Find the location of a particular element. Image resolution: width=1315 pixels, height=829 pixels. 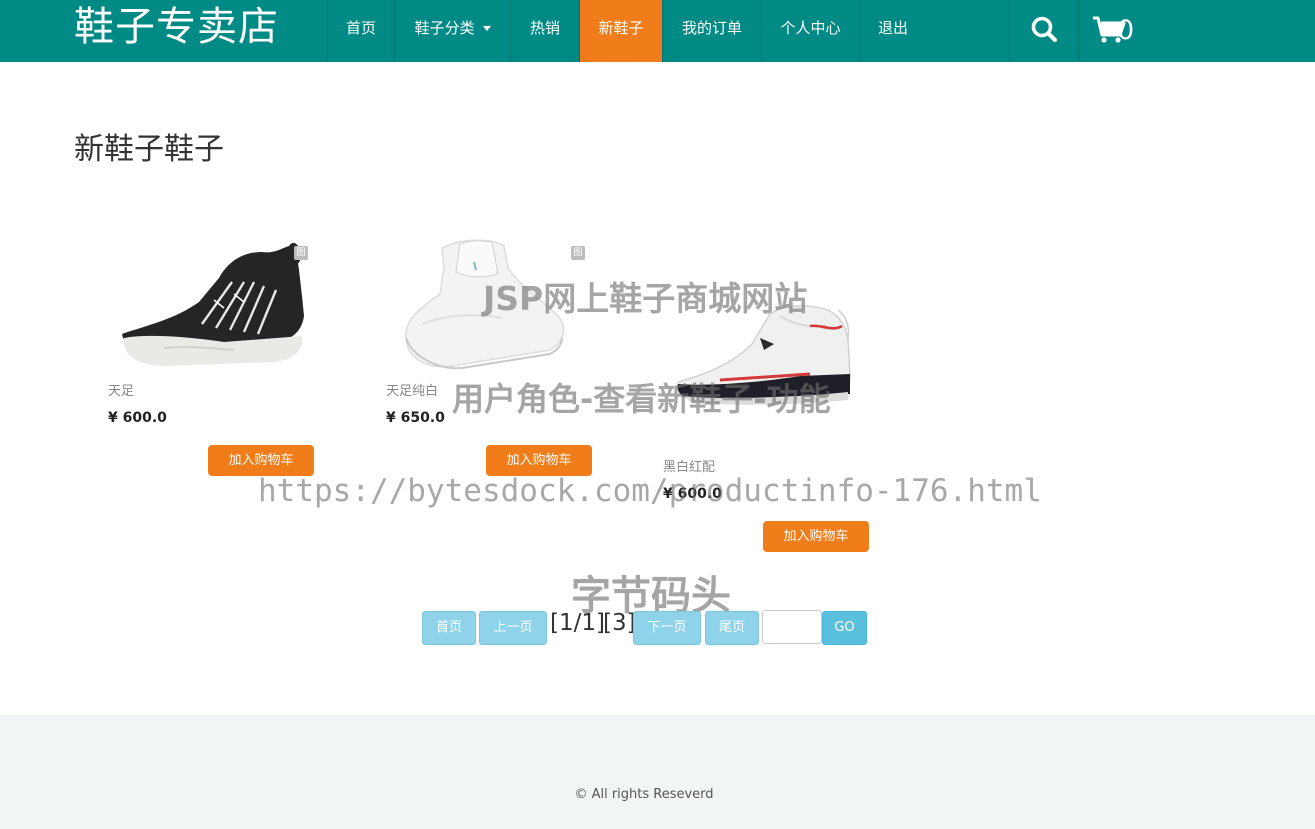

cart-count: 0 is located at coordinates (1126, 30).